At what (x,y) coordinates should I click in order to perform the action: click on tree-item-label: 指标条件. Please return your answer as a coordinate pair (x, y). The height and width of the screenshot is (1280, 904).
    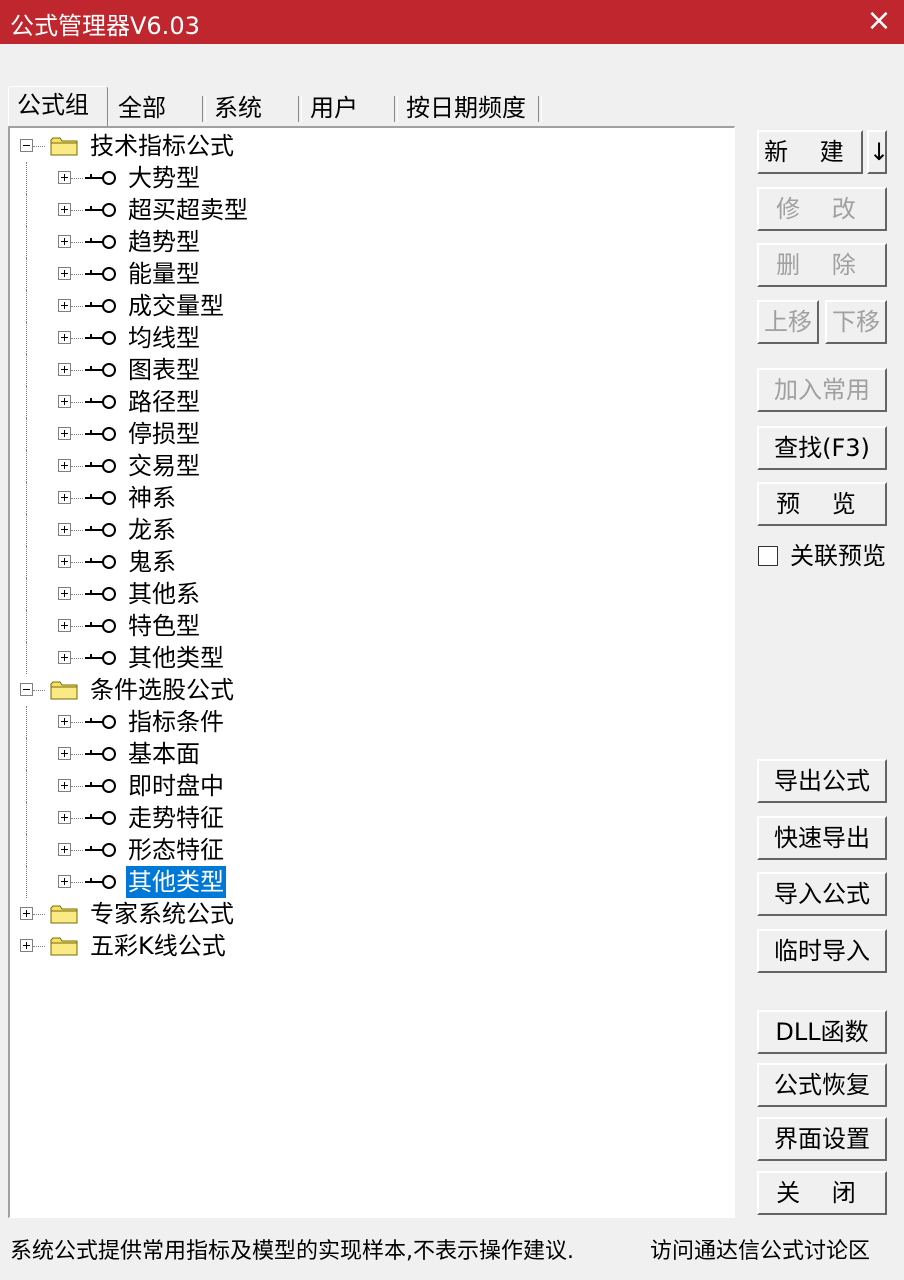
    Looking at the image, I should click on (176, 722).